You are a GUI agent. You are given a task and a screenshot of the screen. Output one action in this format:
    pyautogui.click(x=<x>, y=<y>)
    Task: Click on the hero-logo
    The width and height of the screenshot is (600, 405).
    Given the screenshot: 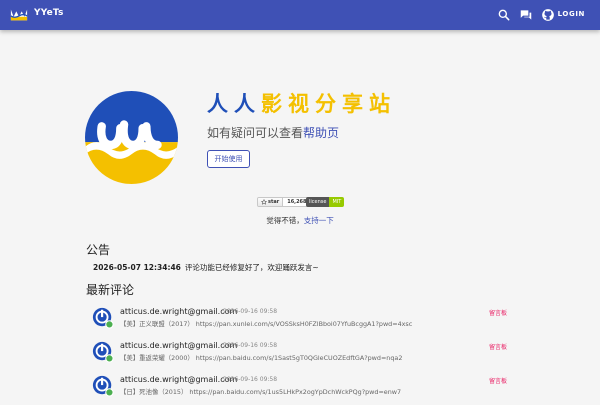 What is the action you would take?
    pyautogui.click(x=131, y=137)
    